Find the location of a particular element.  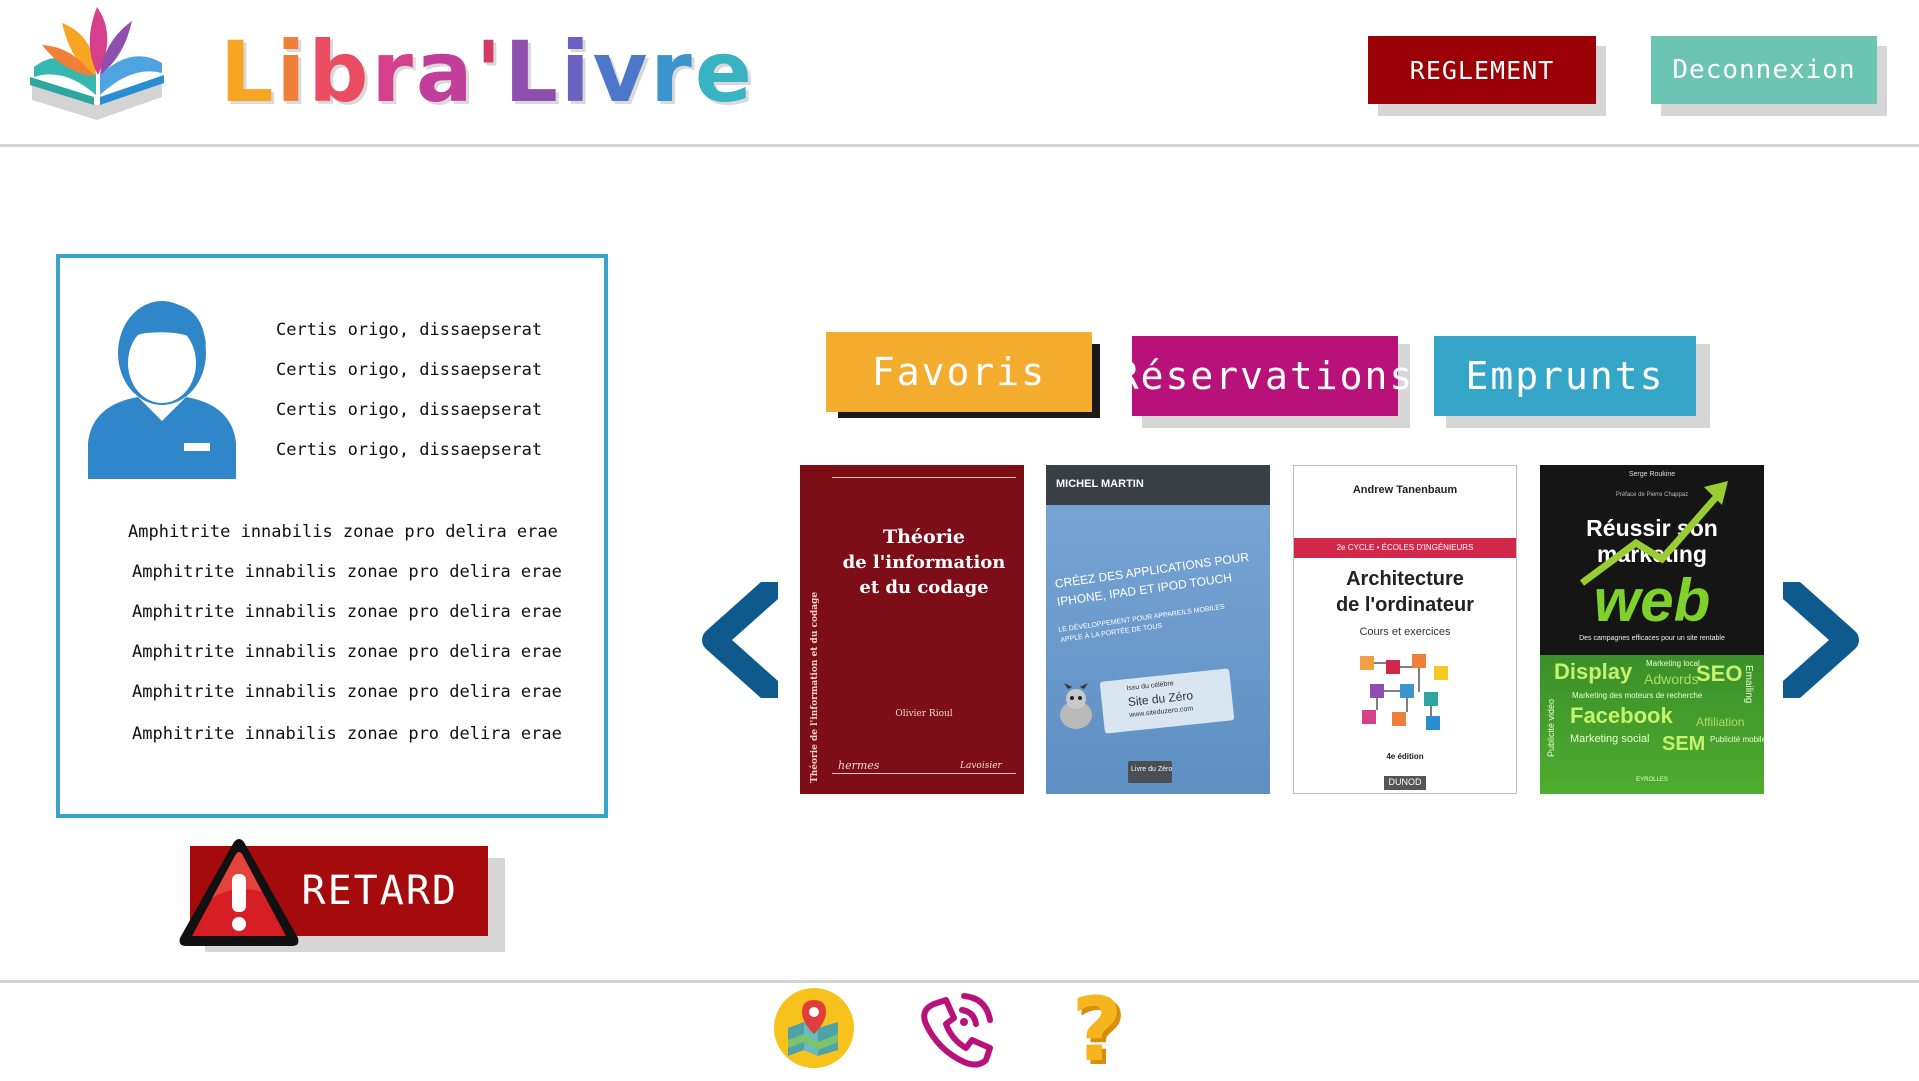

book-keyword: Affiliation is located at coordinates (1720, 722).